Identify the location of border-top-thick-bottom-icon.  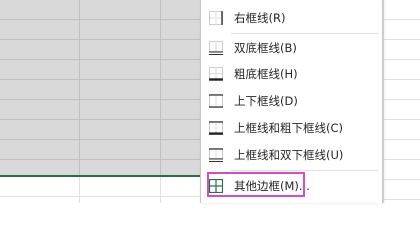
(216, 128).